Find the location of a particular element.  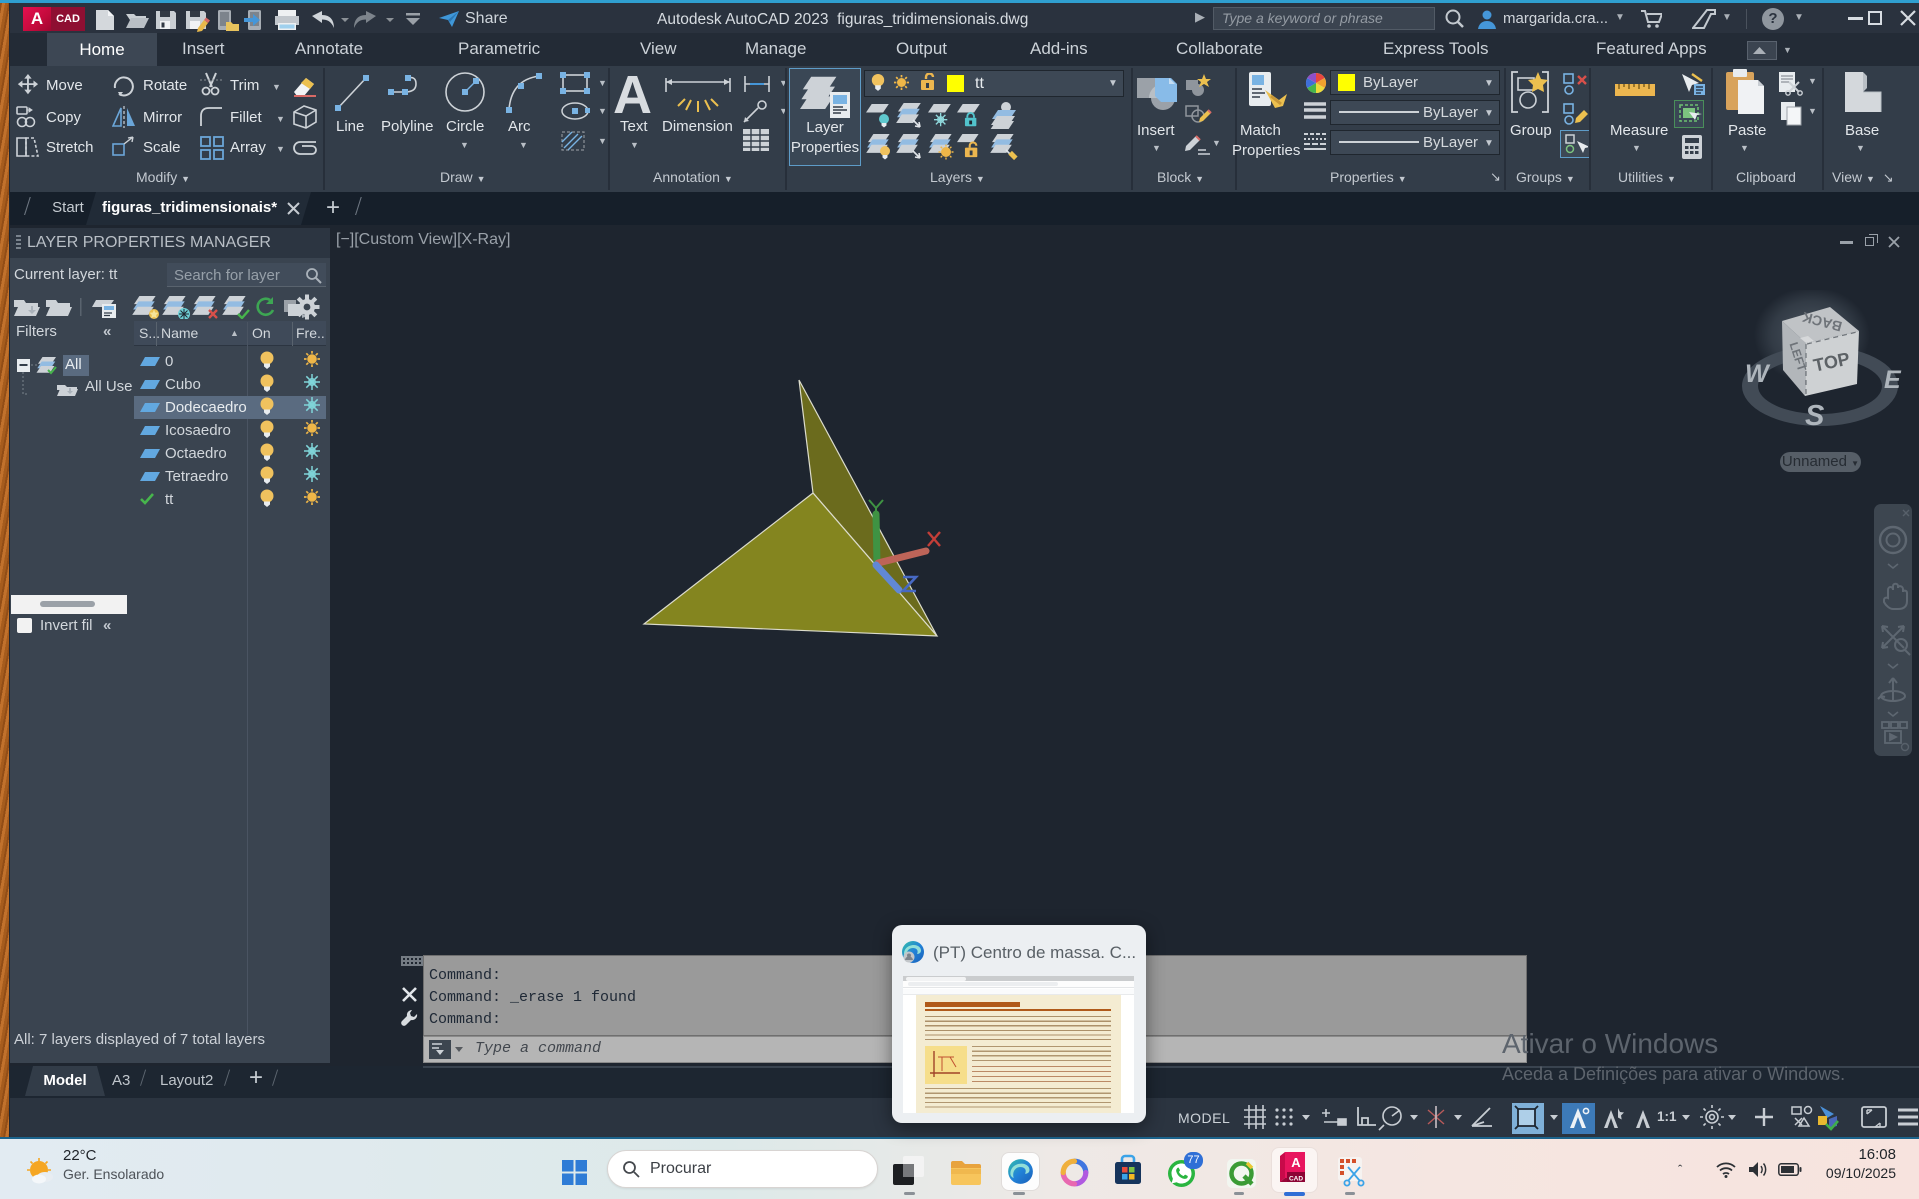

svg-text: S is located at coordinates (1815, 416).